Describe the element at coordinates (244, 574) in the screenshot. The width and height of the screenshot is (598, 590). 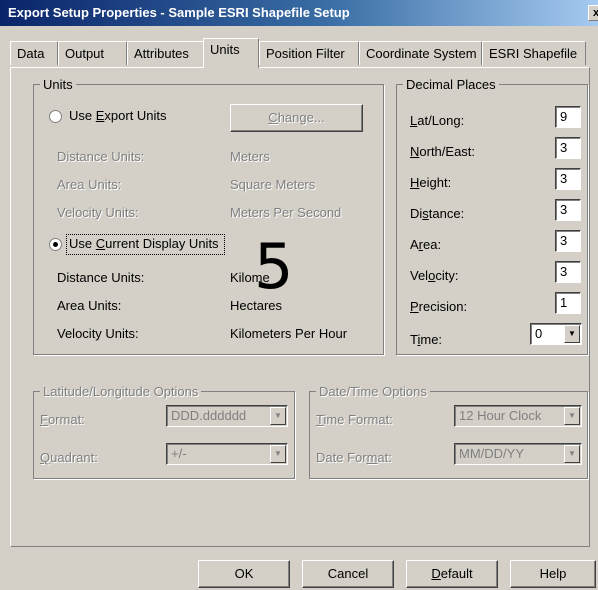
I see `ok-button: OK` at that location.